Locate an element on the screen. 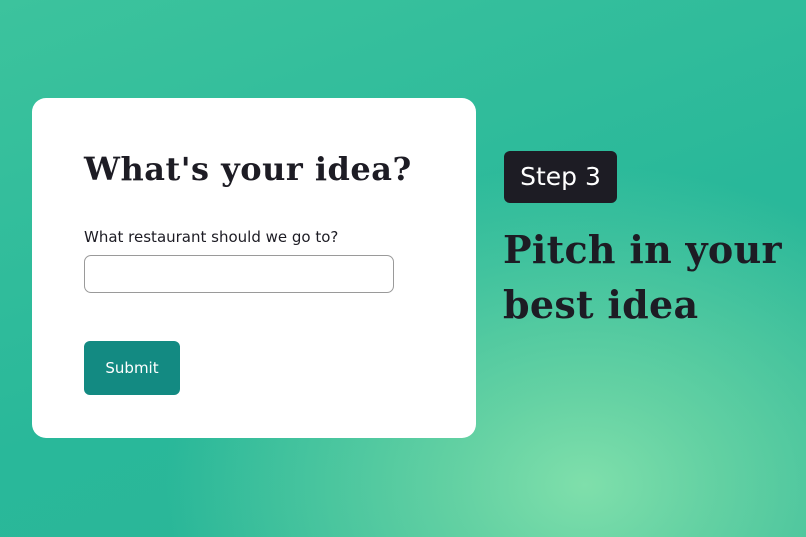 Image resolution: width=806 pixels, height=537 pixels. step-tagline: Pitch in your best idea is located at coordinates (642, 277).